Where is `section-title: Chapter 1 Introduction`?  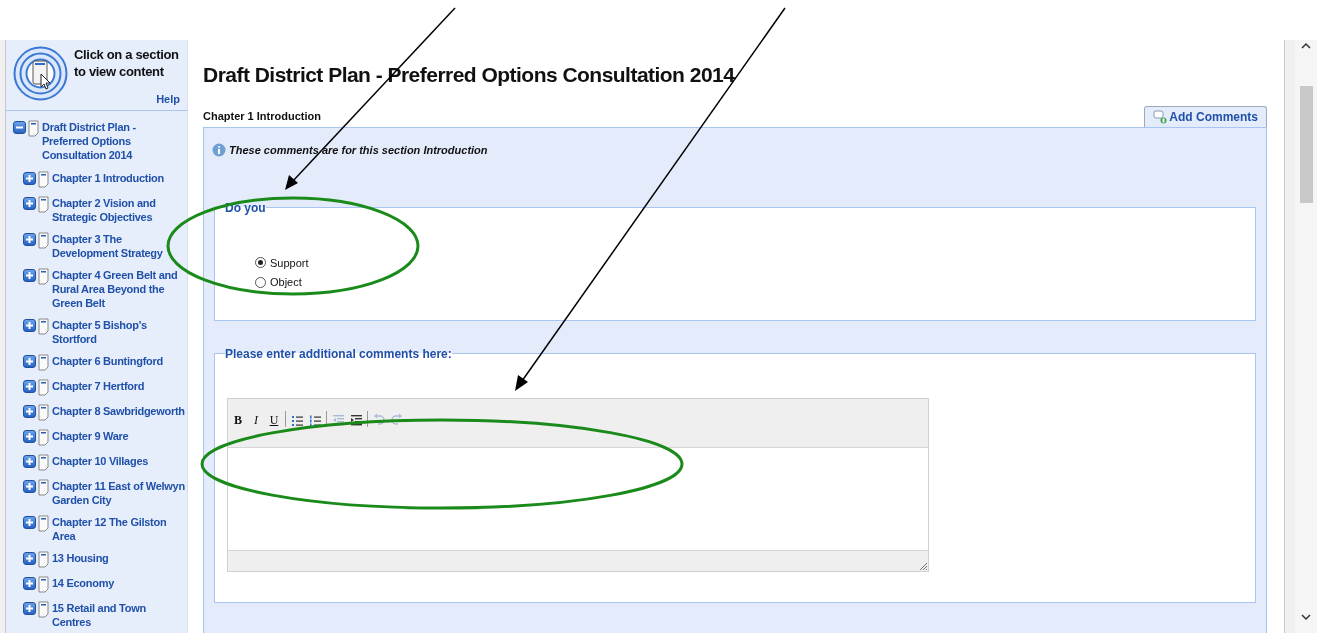 section-title: Chapter 1 Introduction is located at coordinates (262, 116).